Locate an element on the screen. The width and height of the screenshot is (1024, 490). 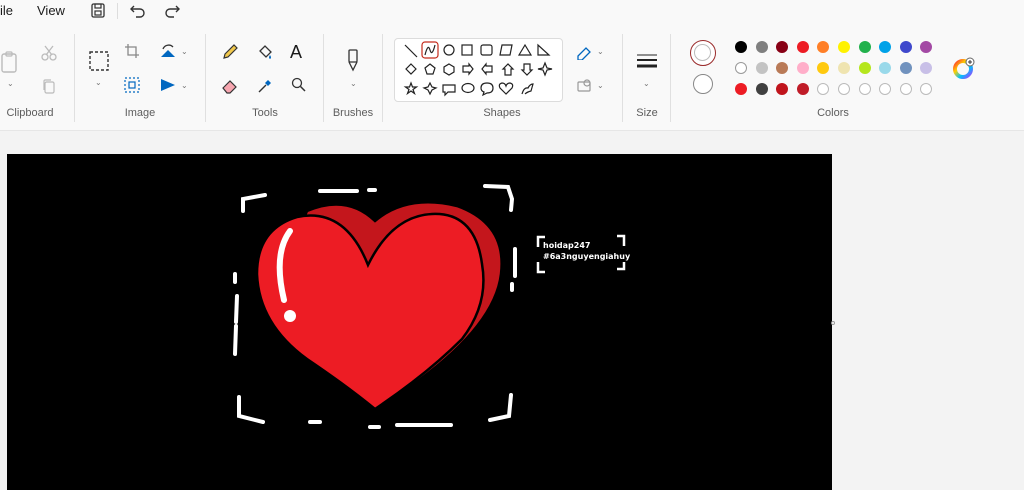
pencil-icon is located at coordinates (230, 54).